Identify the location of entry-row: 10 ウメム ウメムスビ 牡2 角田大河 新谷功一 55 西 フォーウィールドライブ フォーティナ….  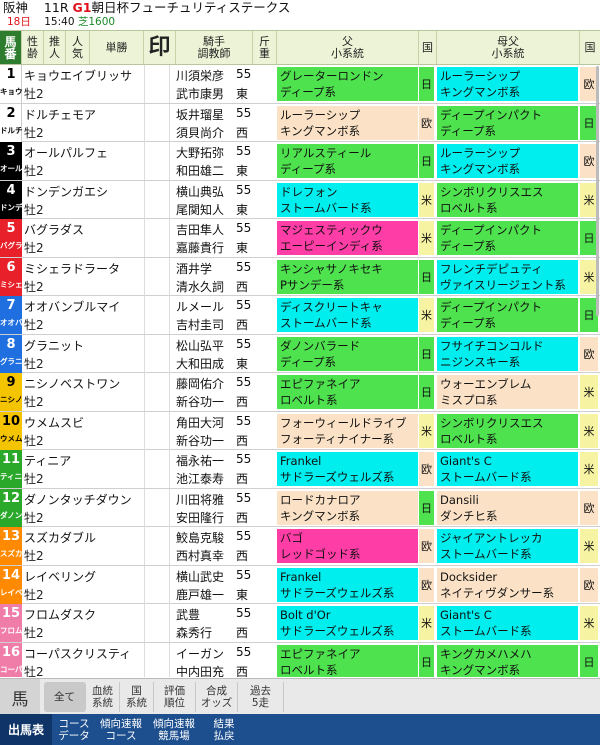
(300, 430).